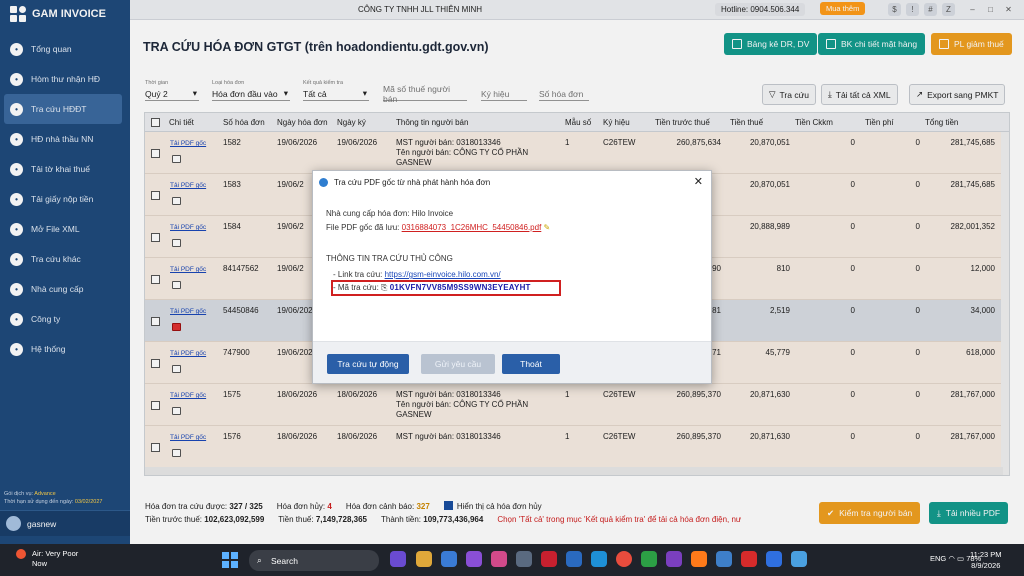 Image resolution: width=1024 pixels, height=576 pixels. Describe the element at coordinates (284, 560) in the screenshot. I see `taskbar-search-label: Search` at that location.